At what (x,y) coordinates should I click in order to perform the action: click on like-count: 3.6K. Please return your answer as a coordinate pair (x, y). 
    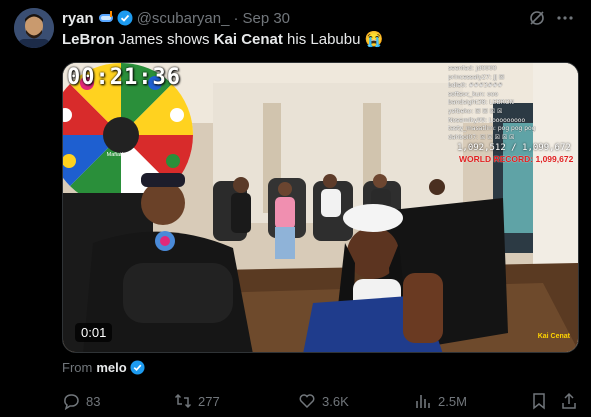
    Looking at the image, I should click on (335, 401).